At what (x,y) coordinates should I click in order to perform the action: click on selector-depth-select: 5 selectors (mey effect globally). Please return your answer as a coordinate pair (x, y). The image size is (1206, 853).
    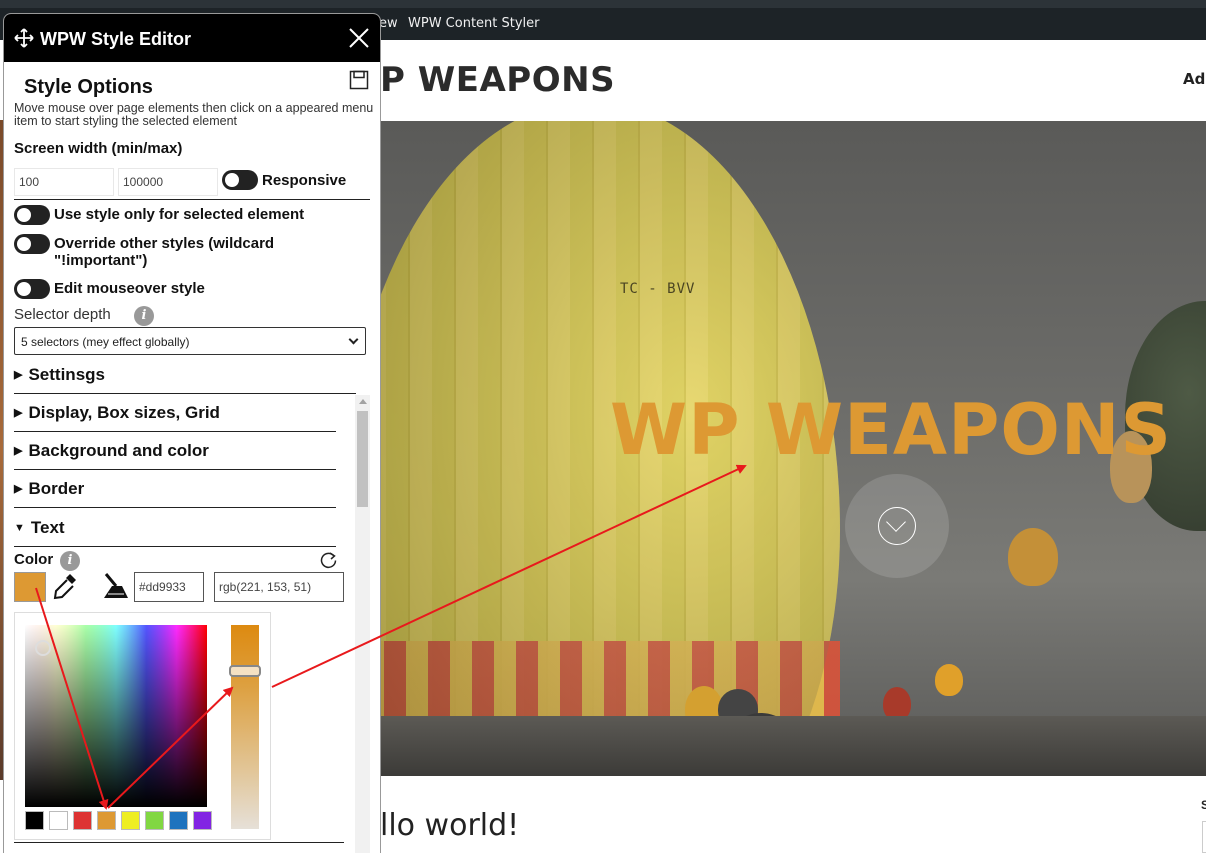
    Looking at the image, I should click on (190, 341).